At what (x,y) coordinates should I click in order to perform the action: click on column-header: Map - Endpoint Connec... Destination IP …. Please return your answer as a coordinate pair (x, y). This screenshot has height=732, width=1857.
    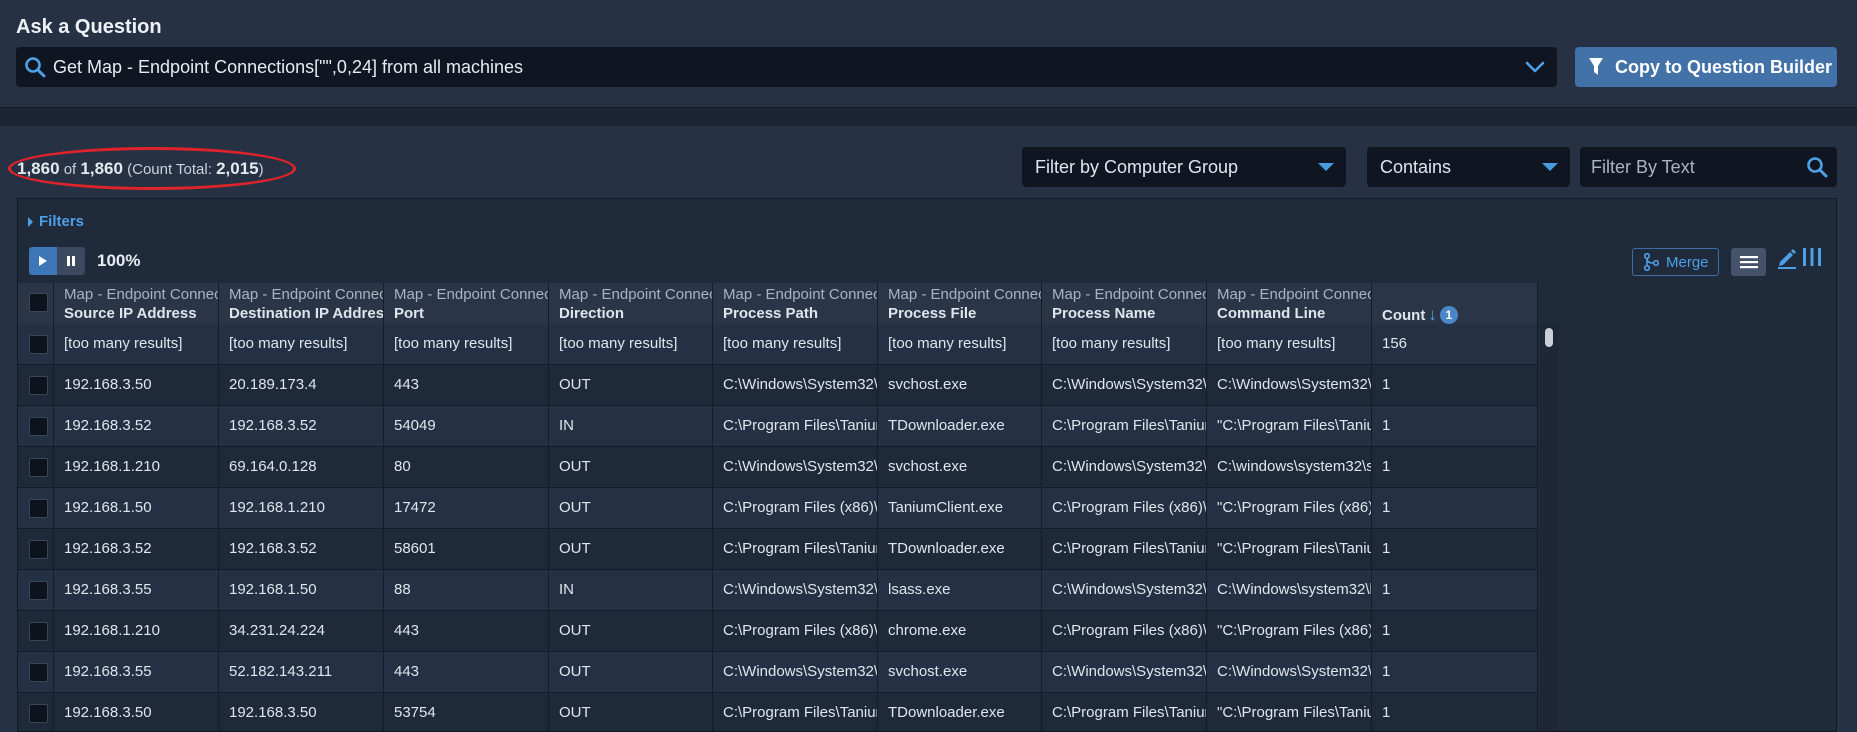
    Looking at the image, I should click on (301, 303).